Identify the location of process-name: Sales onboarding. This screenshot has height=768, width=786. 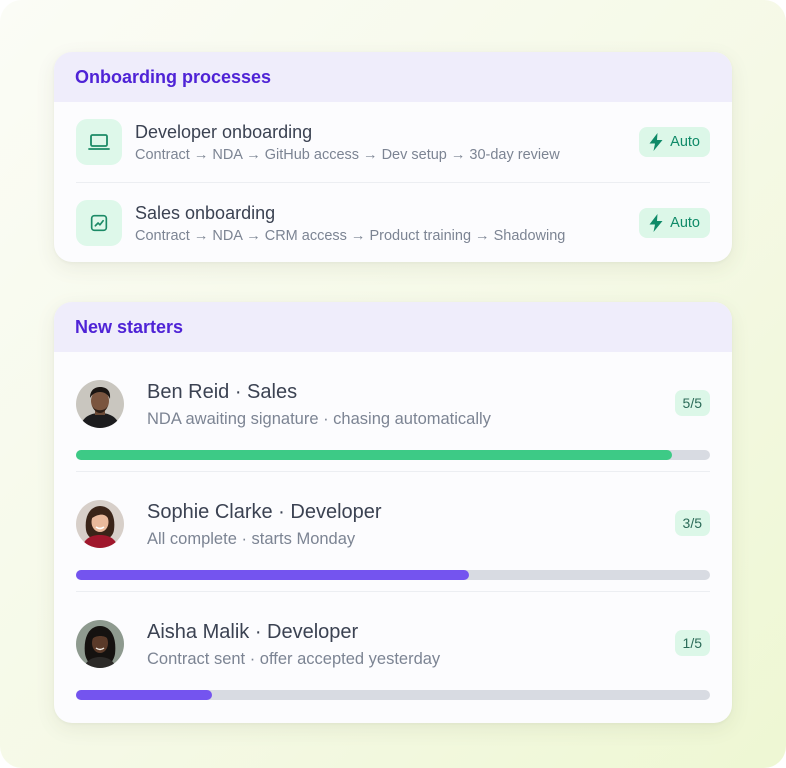
(205, 212).